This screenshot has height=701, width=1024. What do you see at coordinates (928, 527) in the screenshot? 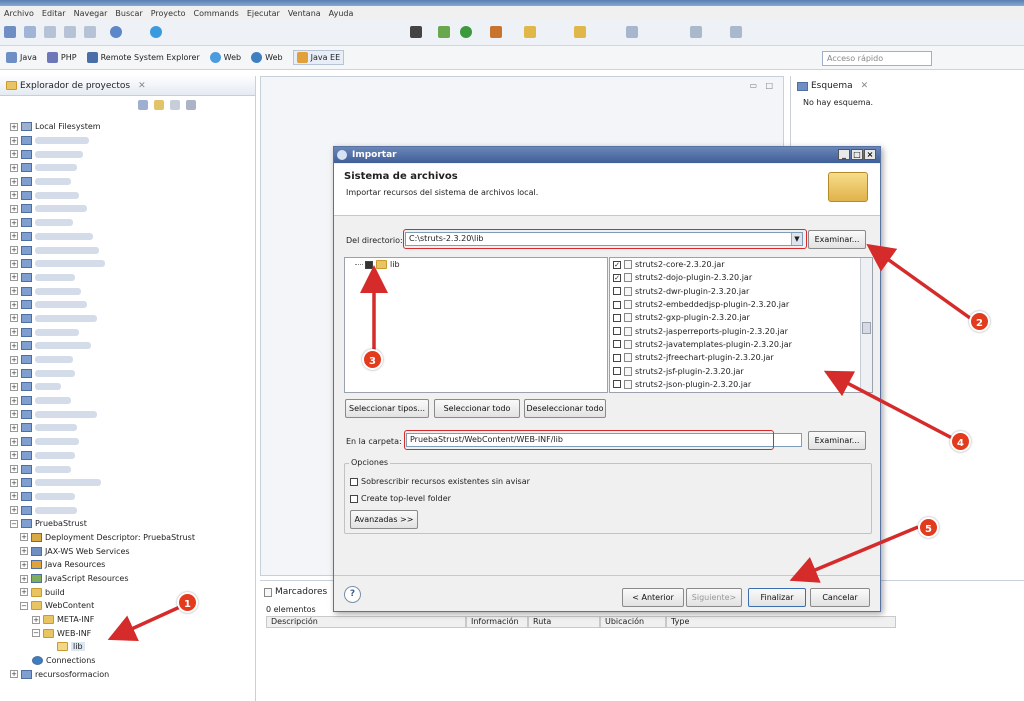
I see `annotation-badge-5: 5` at bounding box center [928, 527].